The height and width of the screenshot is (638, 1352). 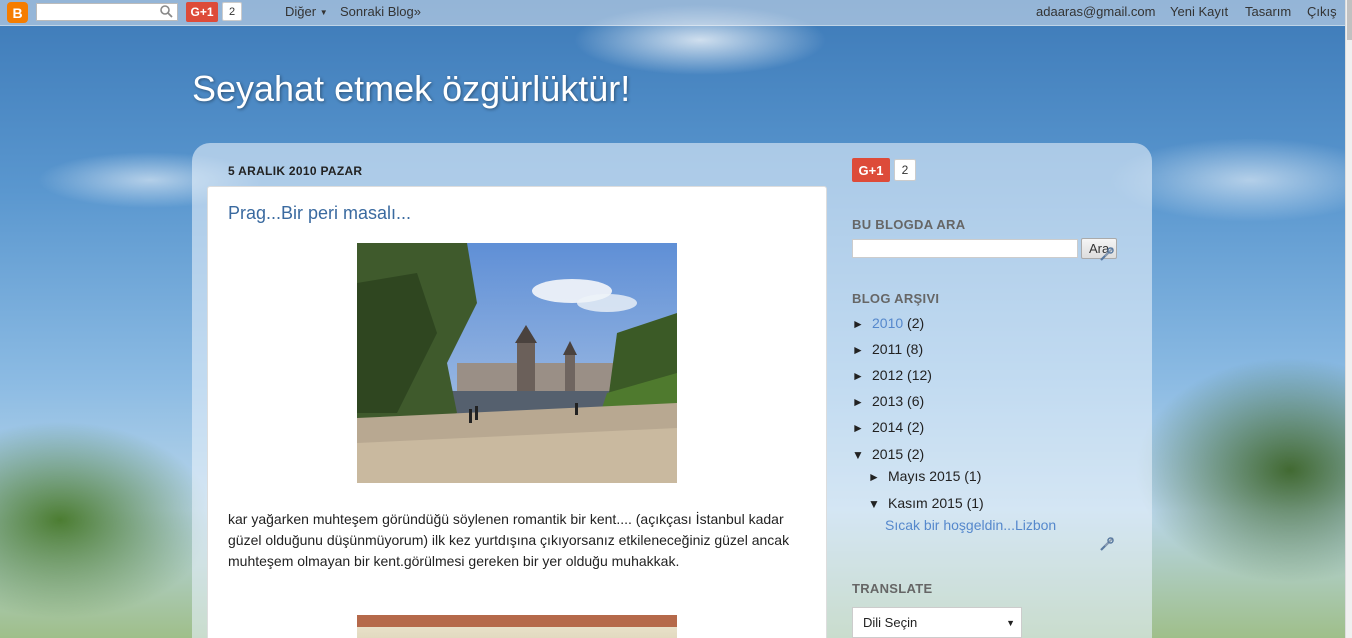 I want to click on archive-year-label: 2012, so click(x=887, y=375).